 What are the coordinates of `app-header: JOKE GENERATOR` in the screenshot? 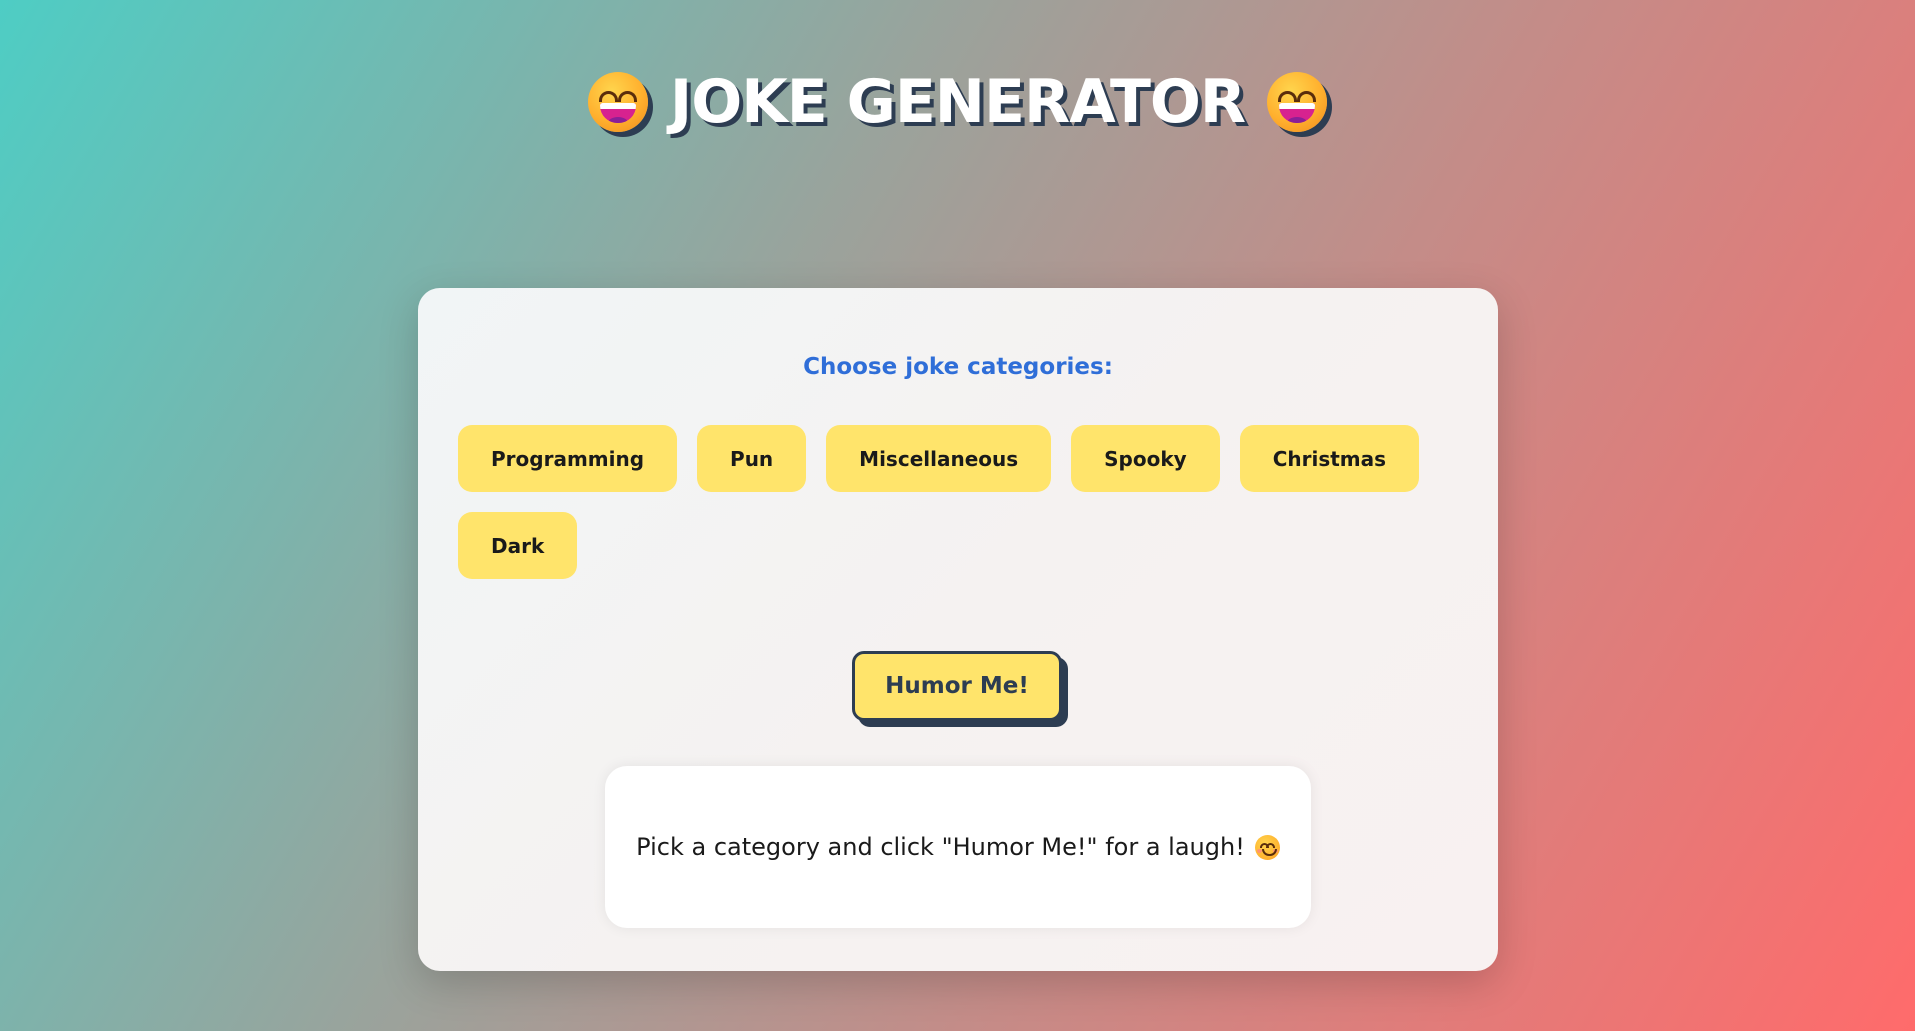 It's located at (957, 102).